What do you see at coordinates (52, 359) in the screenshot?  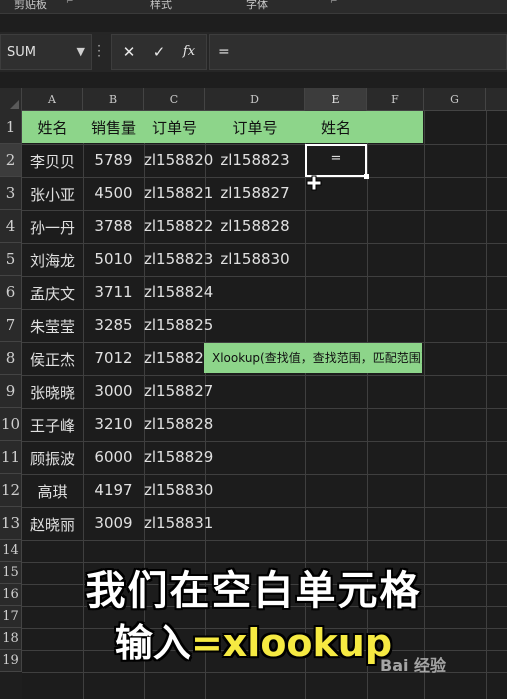 I see `table-cell-name: 侯正杰` at bounding box center [52, 359].